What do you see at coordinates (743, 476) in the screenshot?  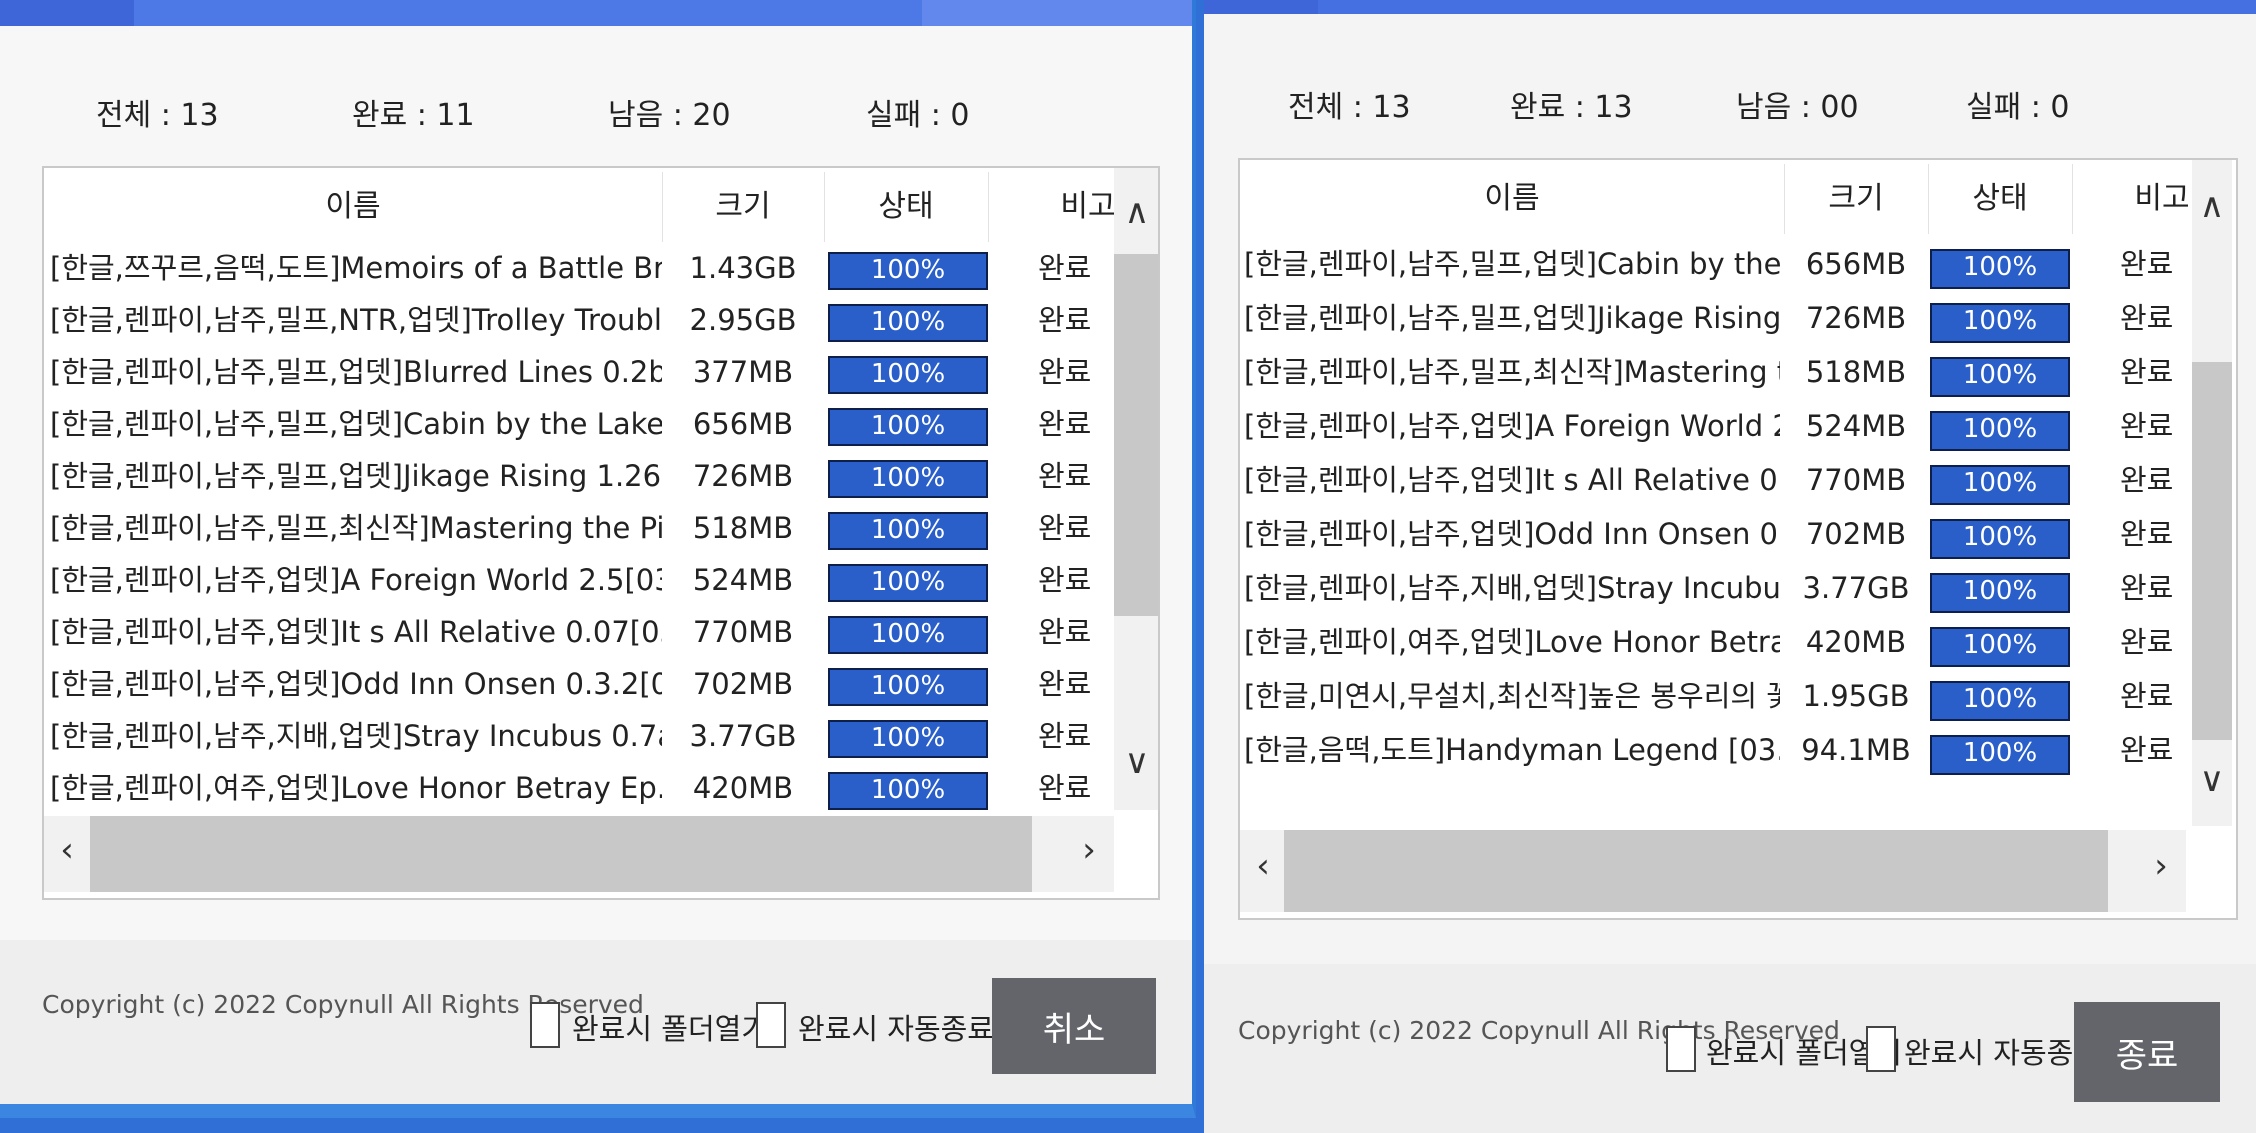 I see `file-size: 726MB` at bounding box center [743, 476].